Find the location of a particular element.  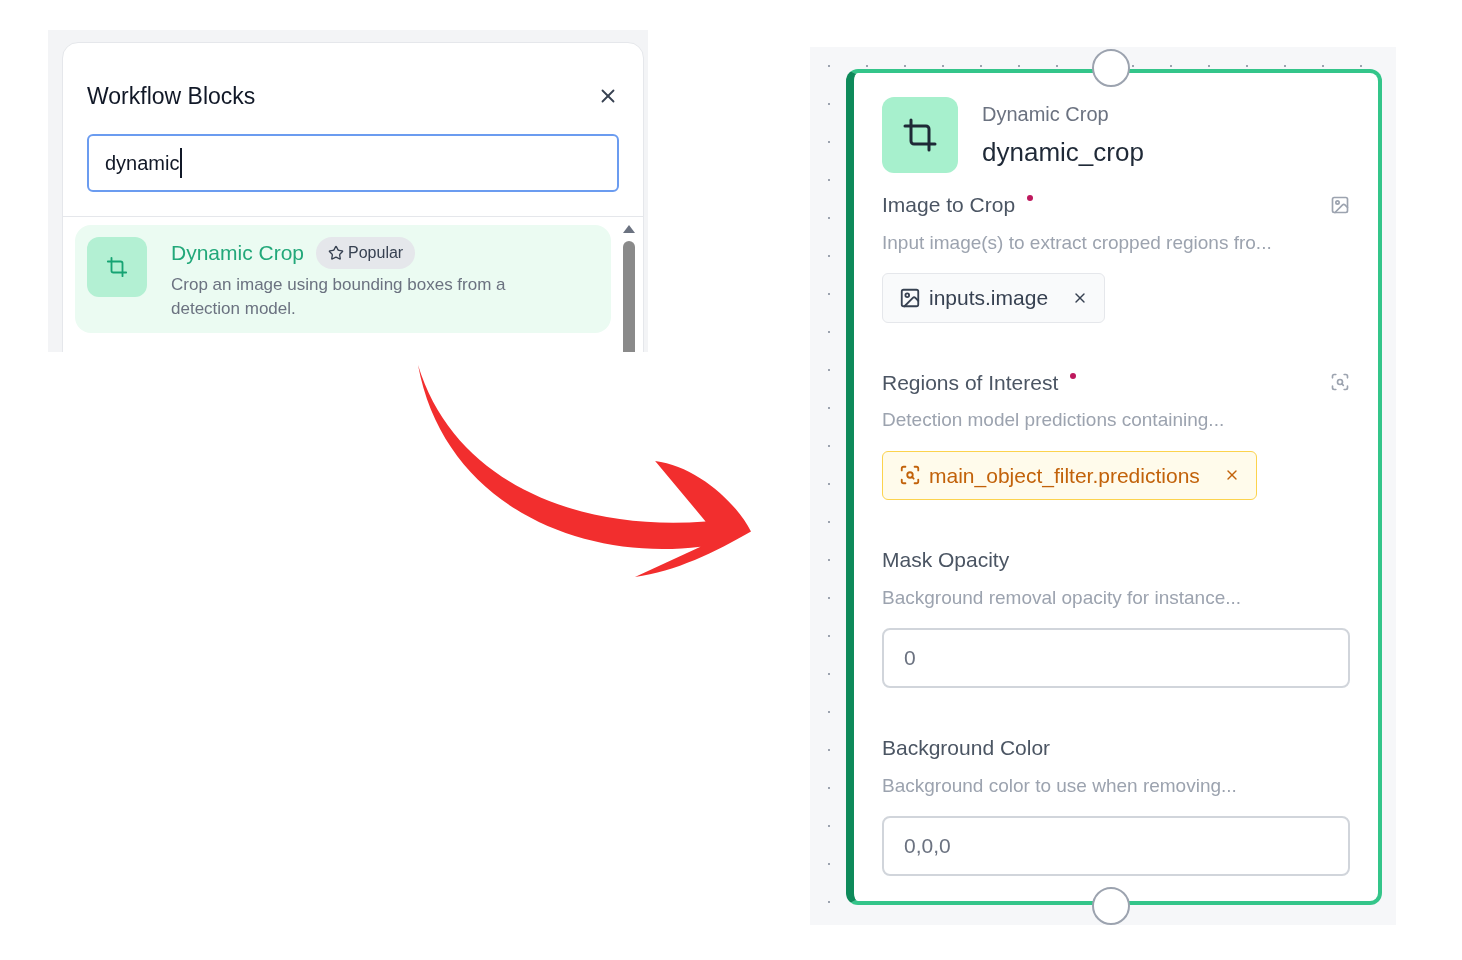

input-value: 0 is located at coordinates (910, 658).